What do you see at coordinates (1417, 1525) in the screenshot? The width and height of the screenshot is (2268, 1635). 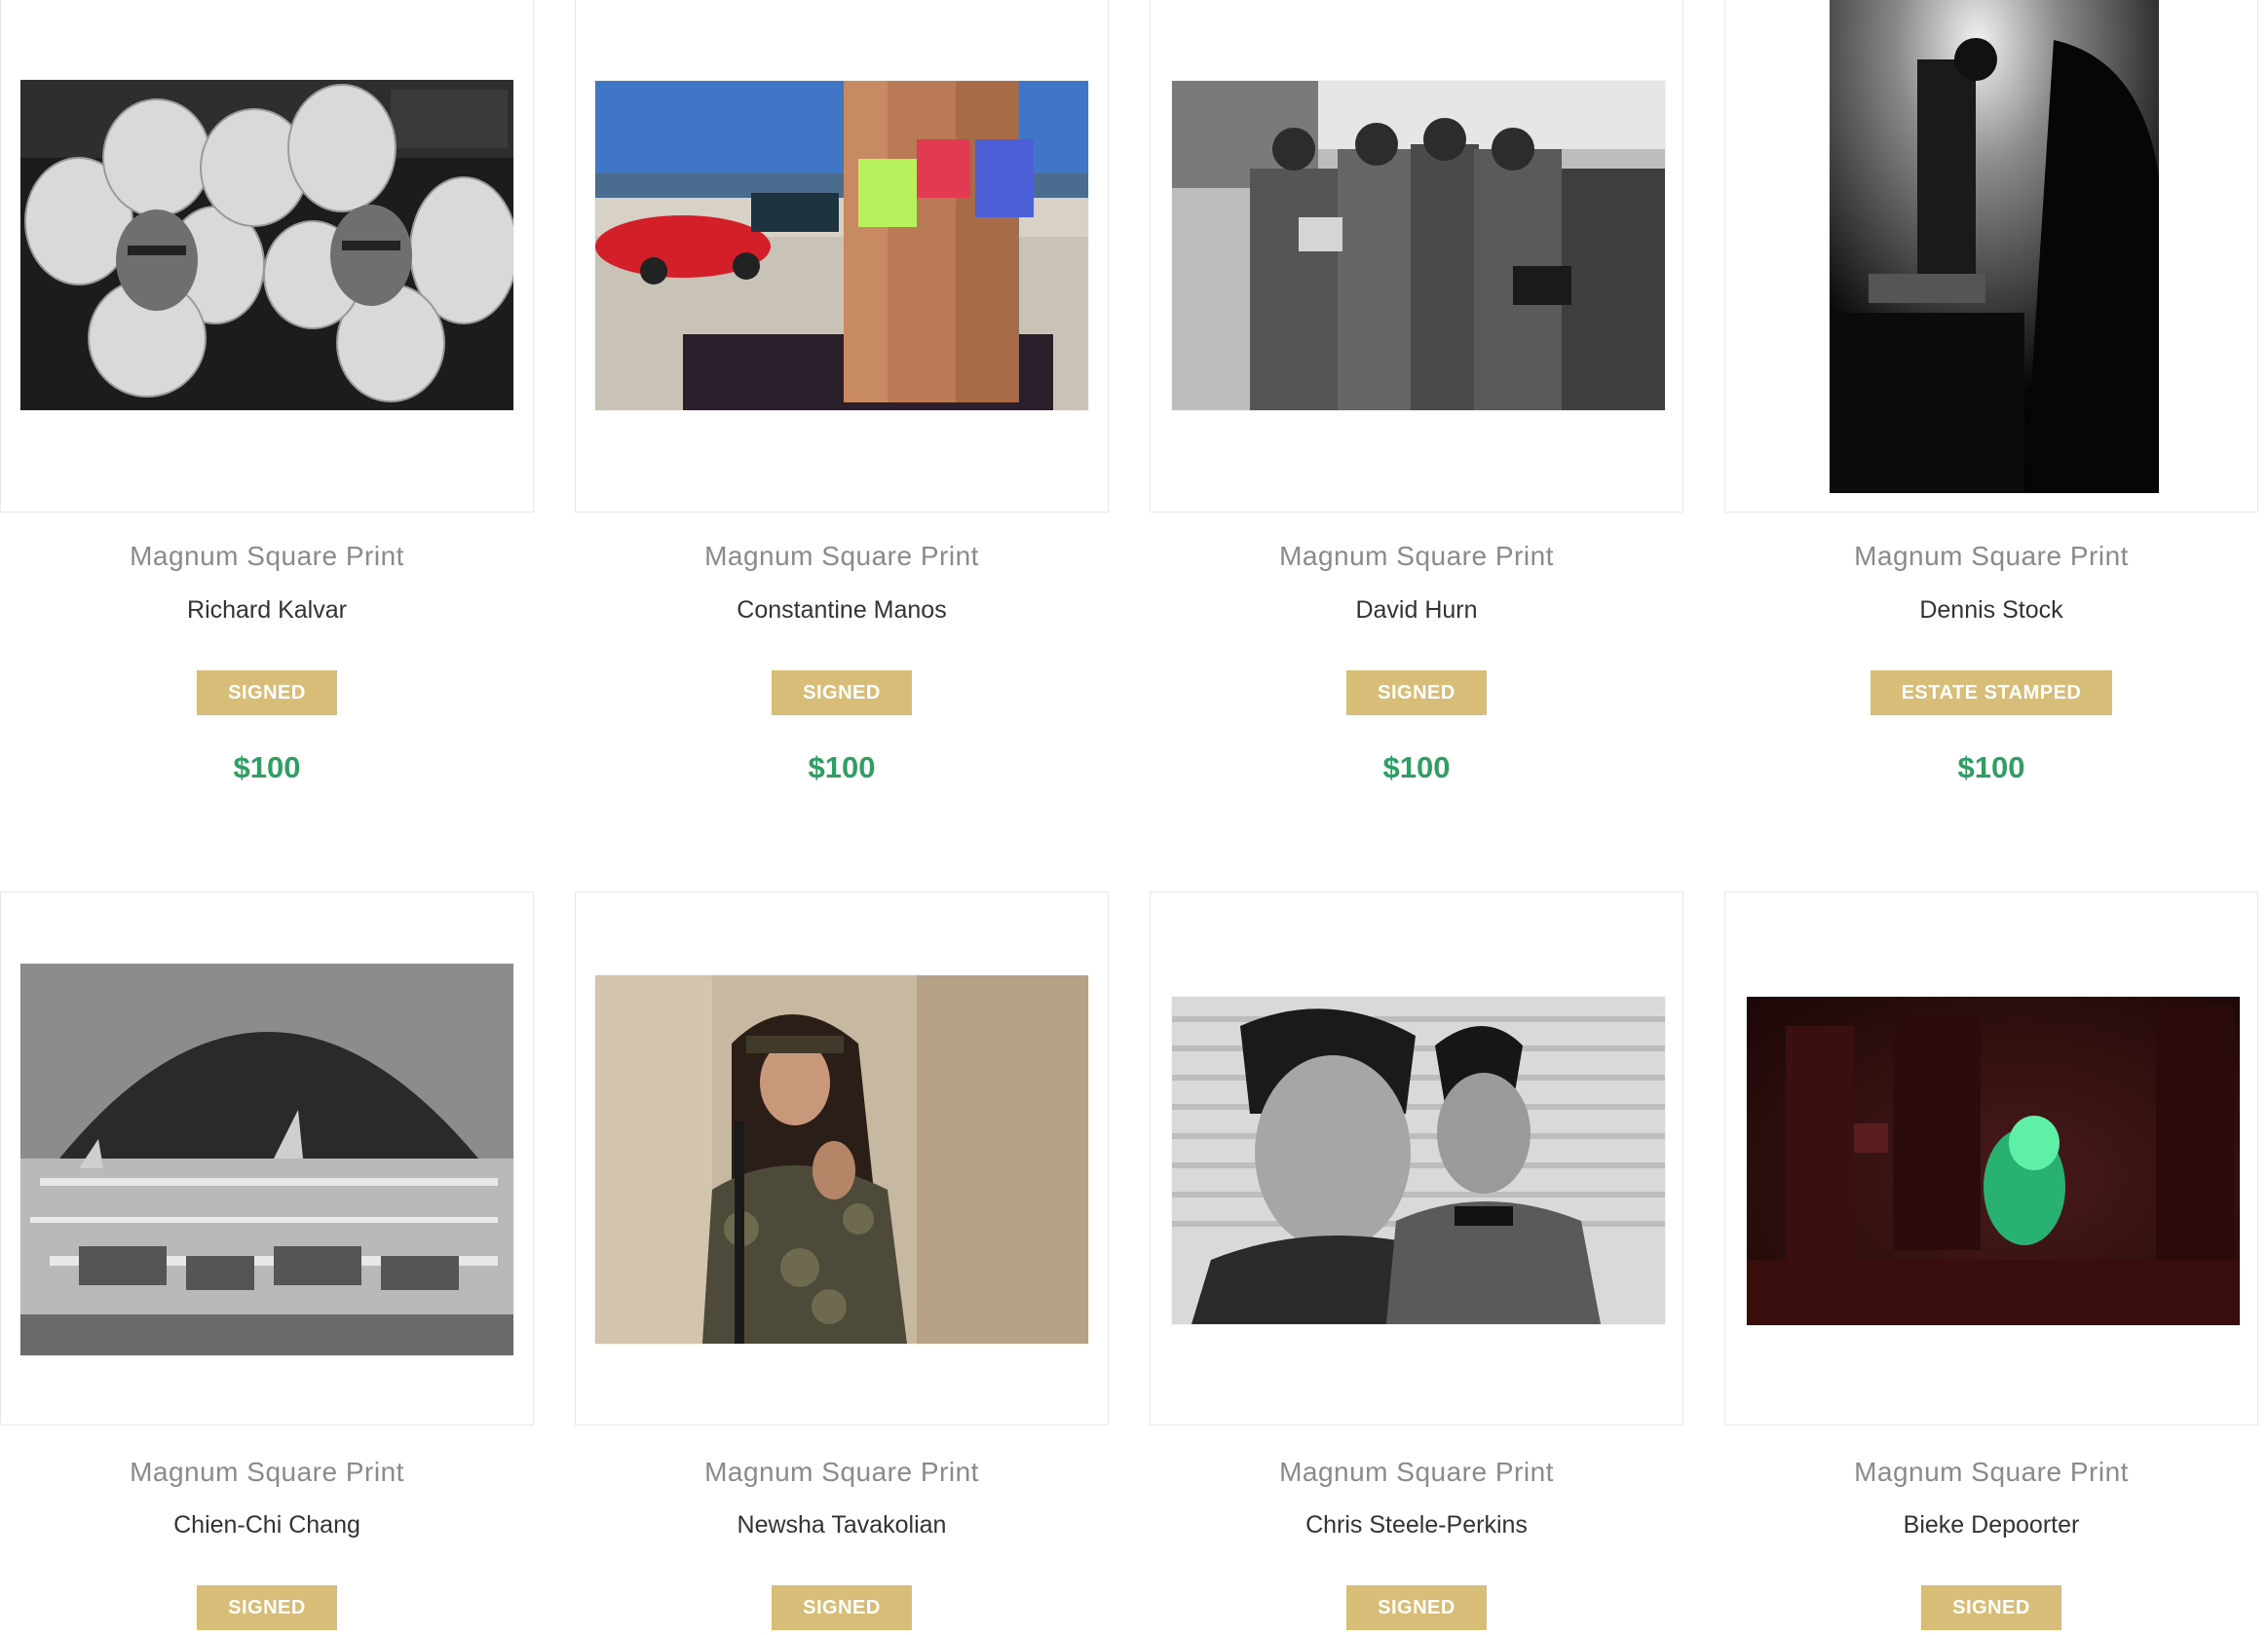 I see `artist-name: Chris Steele-Perkins` at bounding box center [1417, 1525].